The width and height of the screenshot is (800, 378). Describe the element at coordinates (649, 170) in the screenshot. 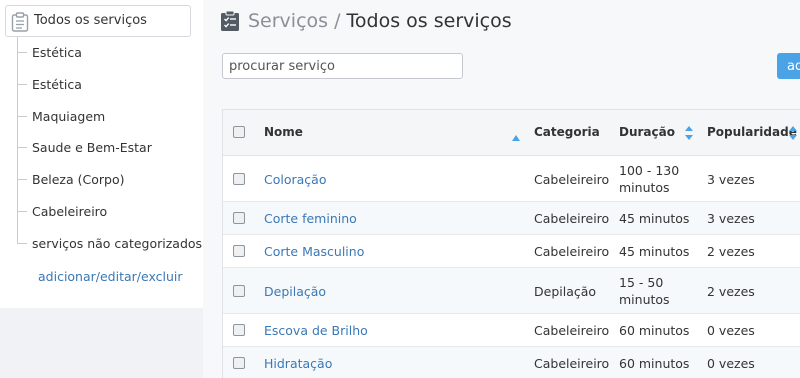

I see `service-duration: 100 - 130` at that location.